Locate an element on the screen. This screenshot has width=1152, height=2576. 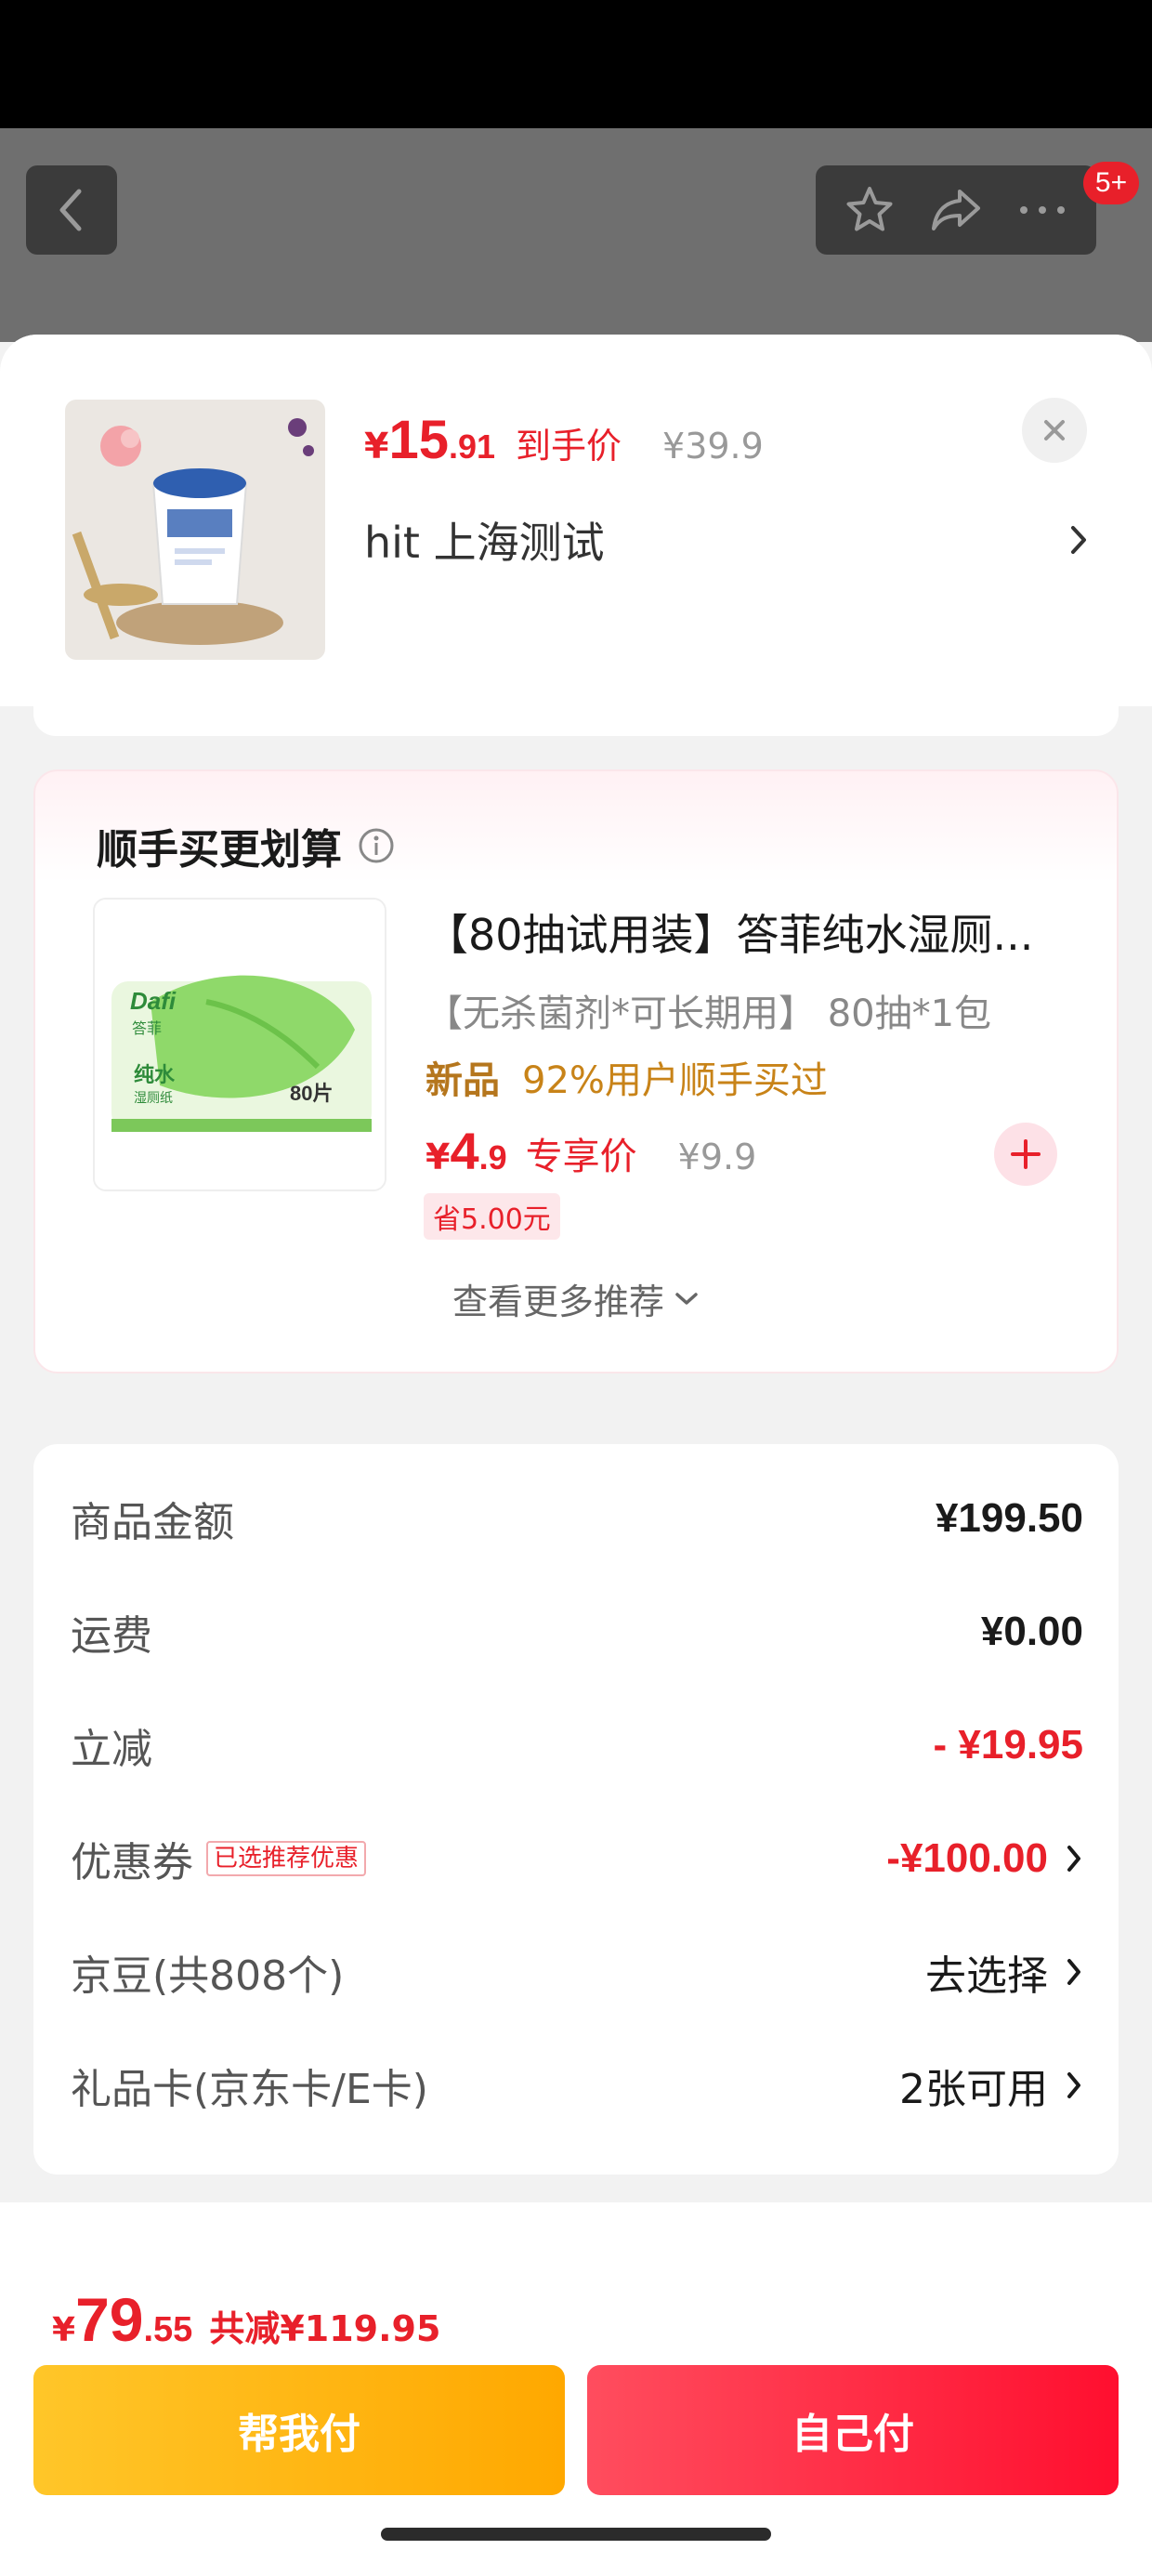
chevron-down-icon is located at coordinates (686, 1298).